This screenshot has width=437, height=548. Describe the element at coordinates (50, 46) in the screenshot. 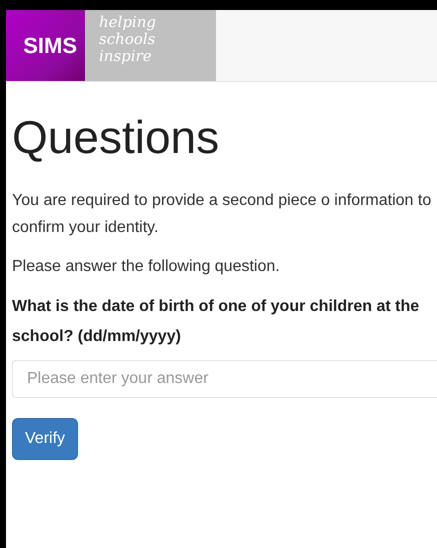

I see `logo-text: SIMS` at that location.